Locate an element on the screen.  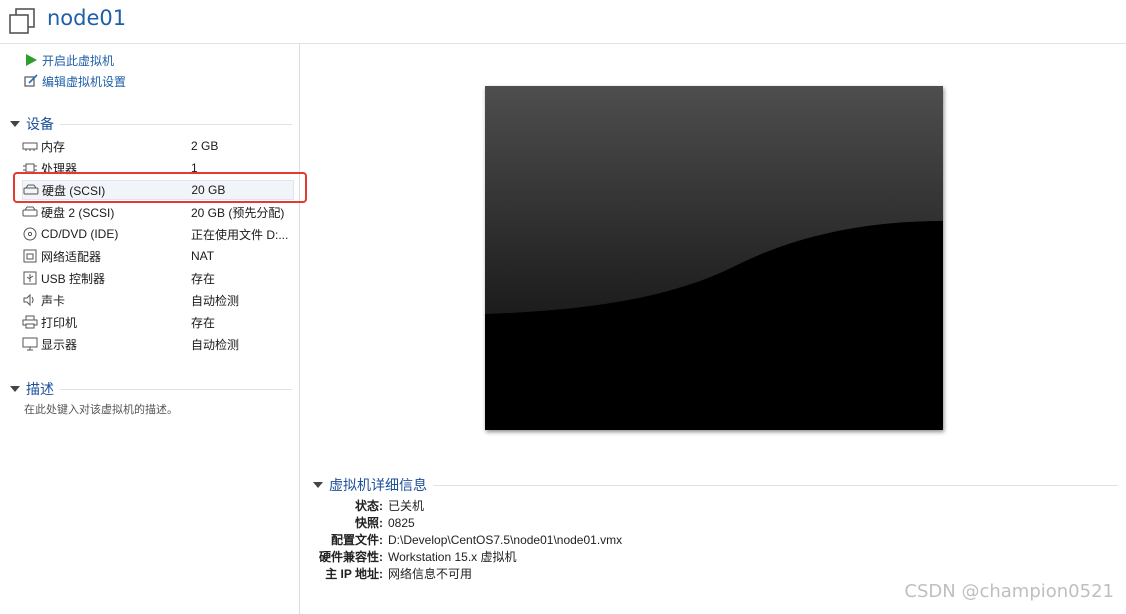
harddisk-icon is located at coordinates (30, 211).